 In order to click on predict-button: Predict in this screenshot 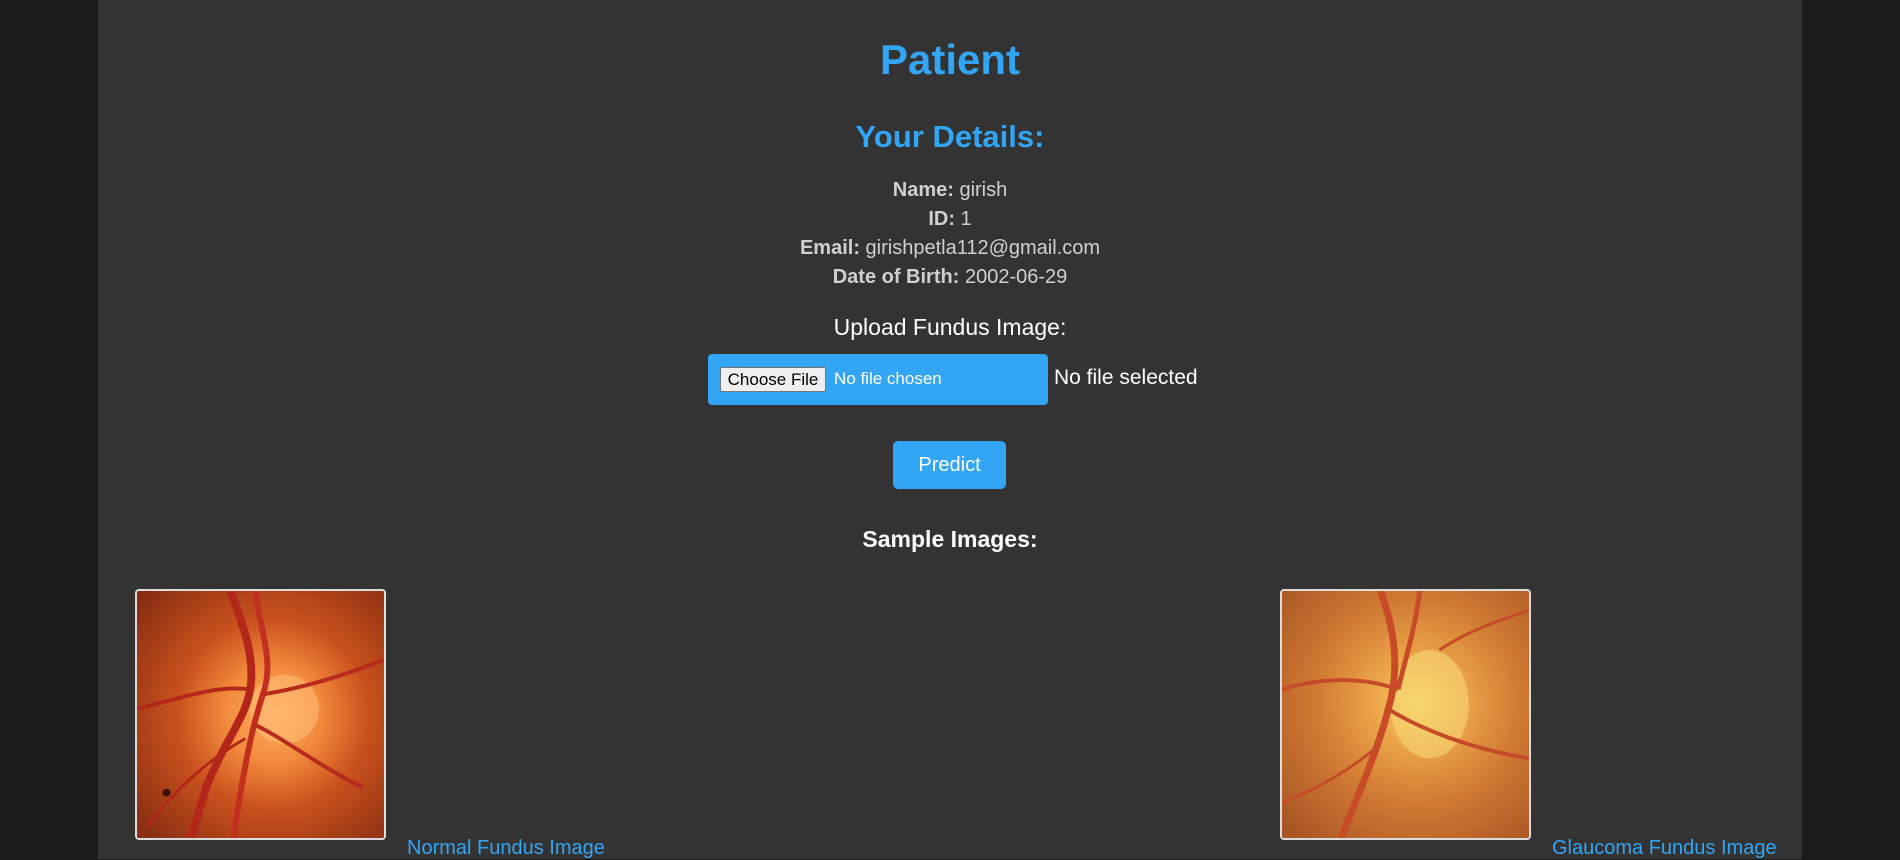, I will do `click(949, 465)`.